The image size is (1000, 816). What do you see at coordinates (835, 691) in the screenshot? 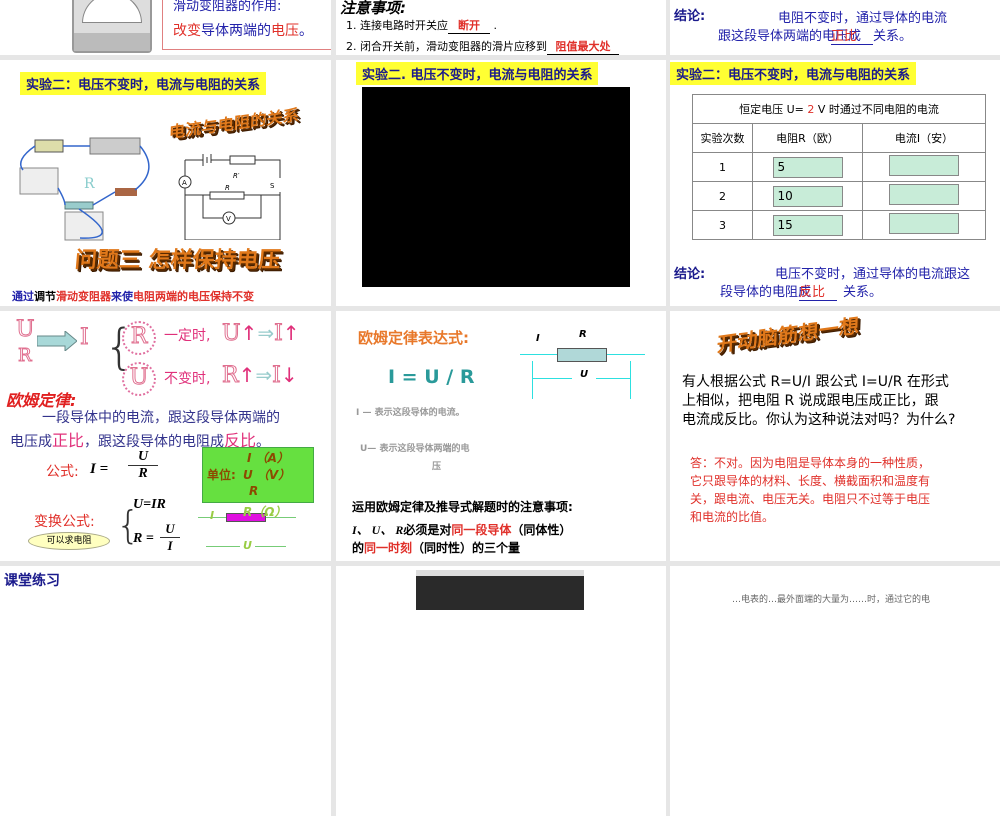
I see `slide-thumbnail-12: …电表的…最外面端的大量为……时，通过它的电` at bounding box center [835, 691].